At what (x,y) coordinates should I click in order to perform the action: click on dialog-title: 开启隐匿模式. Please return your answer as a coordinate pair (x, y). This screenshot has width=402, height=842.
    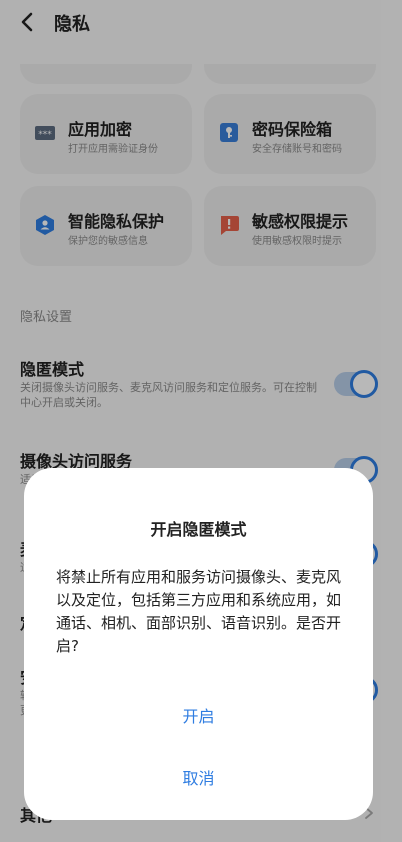
    Looking at the image, I should click on (198, 529).